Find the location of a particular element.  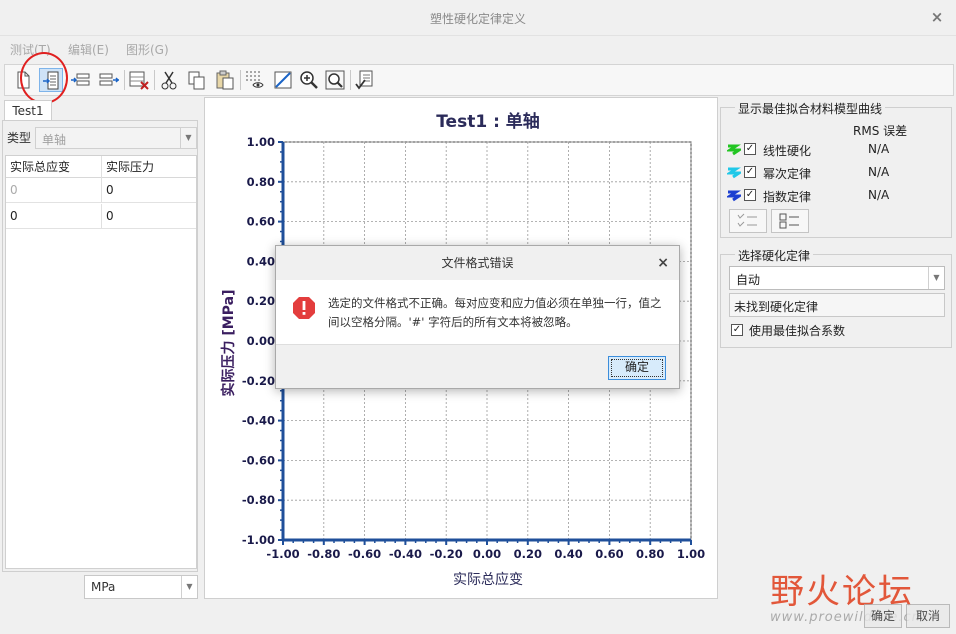

y-tick-label: 0.20 is located at coordinates (261, 301).